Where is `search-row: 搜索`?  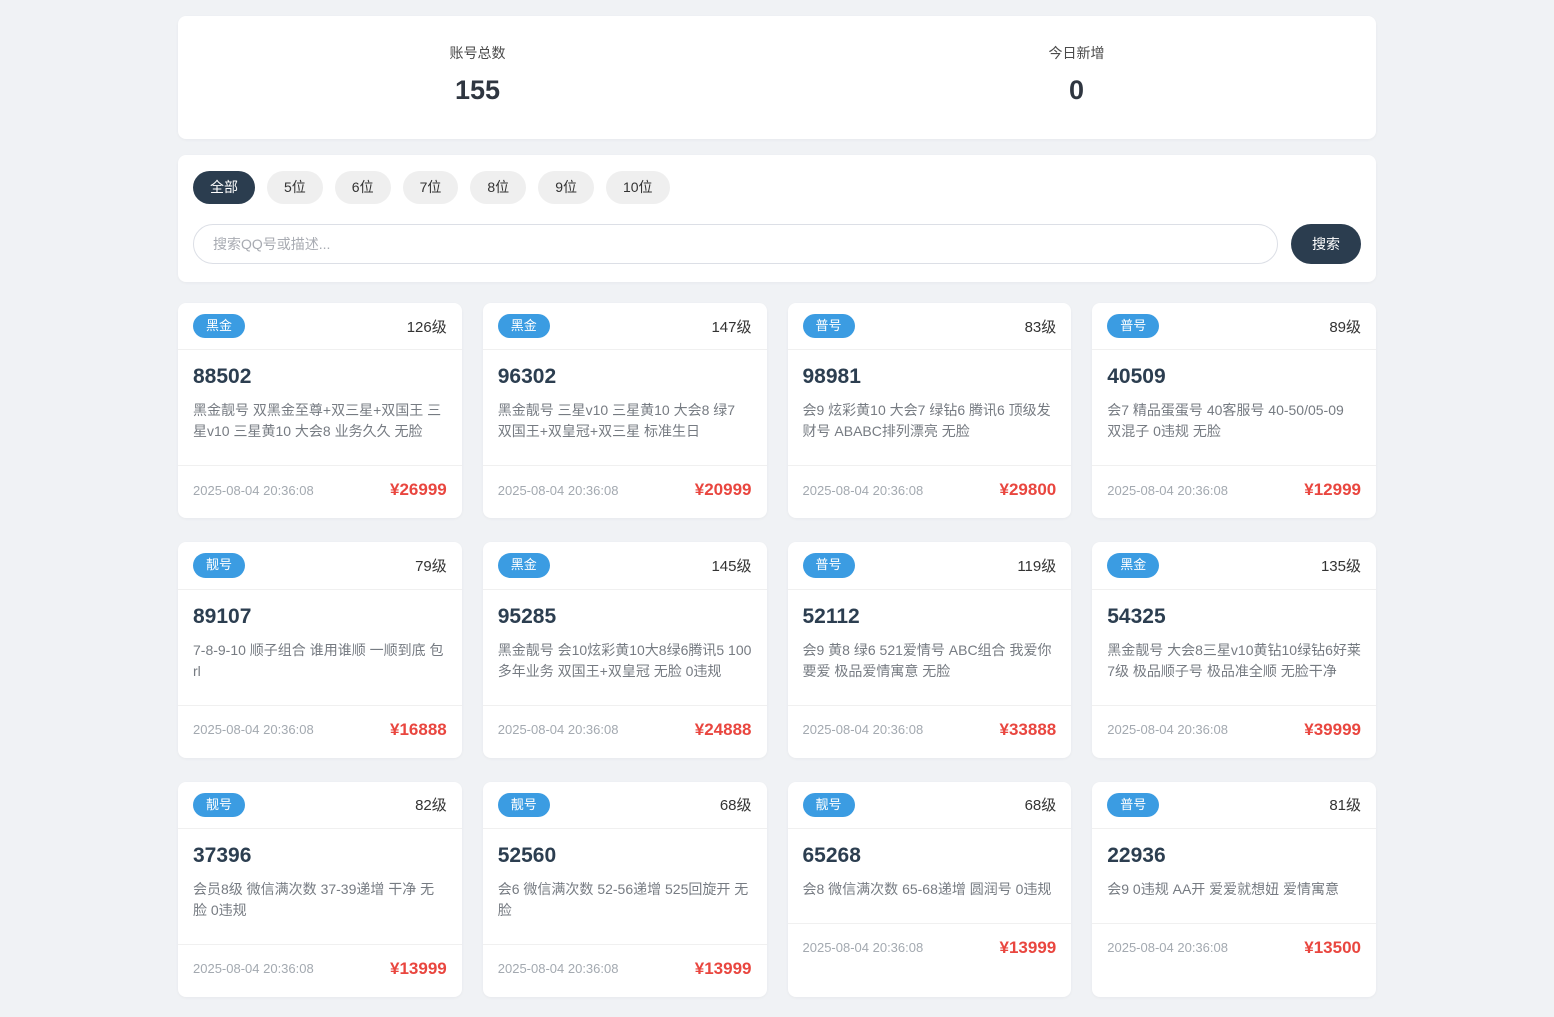 search-row: 搜索 is located at coordinates (777, 244).